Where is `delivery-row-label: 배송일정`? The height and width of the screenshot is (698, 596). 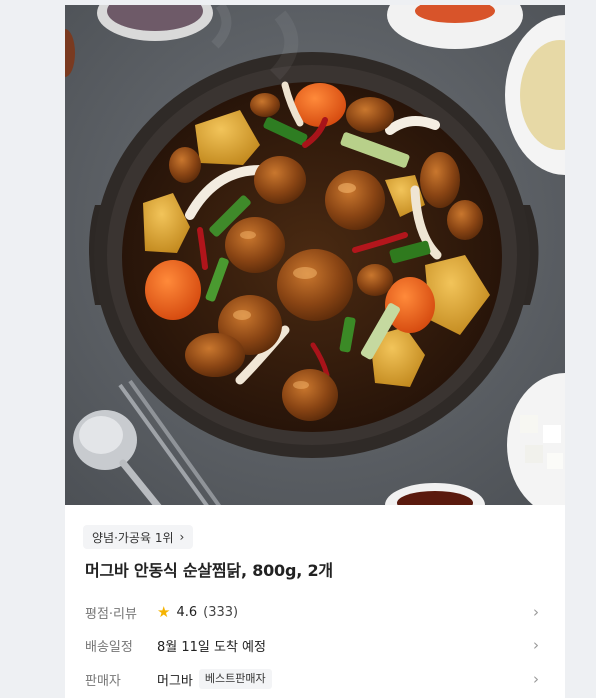
delivery-row-label: 배송일정 is located at coordinates (109, 647).